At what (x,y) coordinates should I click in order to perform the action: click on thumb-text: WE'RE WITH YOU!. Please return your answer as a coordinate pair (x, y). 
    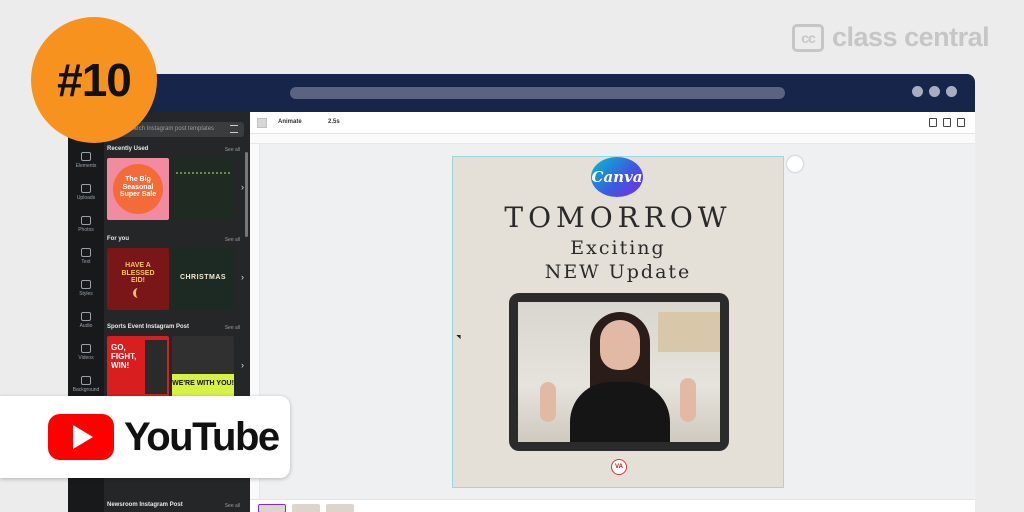
    Looking at the image, I should click on (203, 383).